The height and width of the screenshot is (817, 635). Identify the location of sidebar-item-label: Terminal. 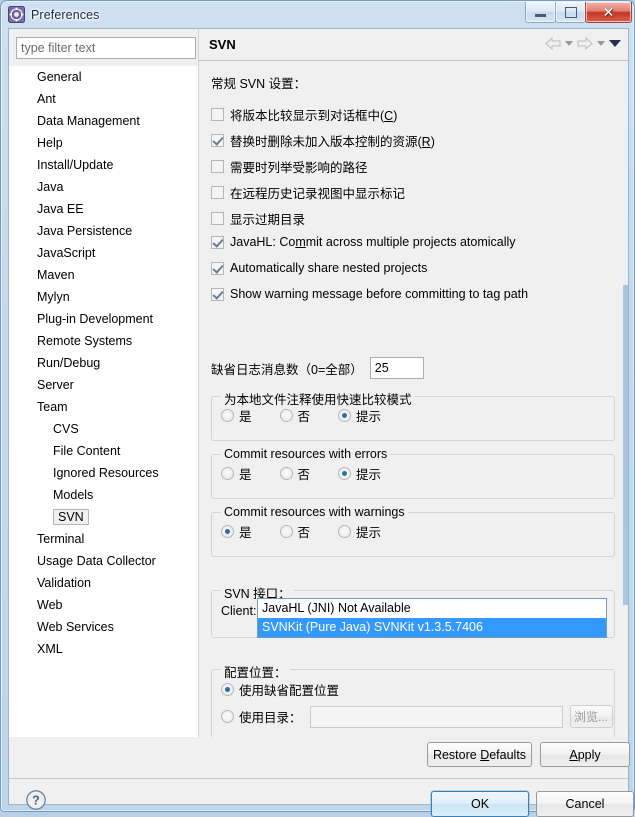
(61, 539).